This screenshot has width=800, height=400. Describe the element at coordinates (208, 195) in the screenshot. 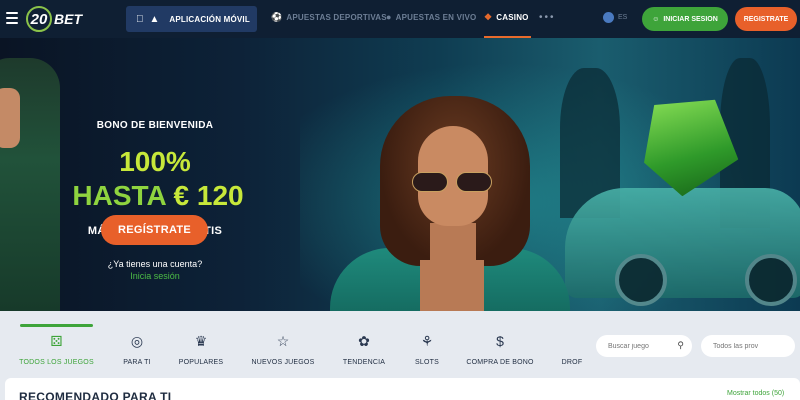

I see `bonus-amount-value: € 120` at that location.